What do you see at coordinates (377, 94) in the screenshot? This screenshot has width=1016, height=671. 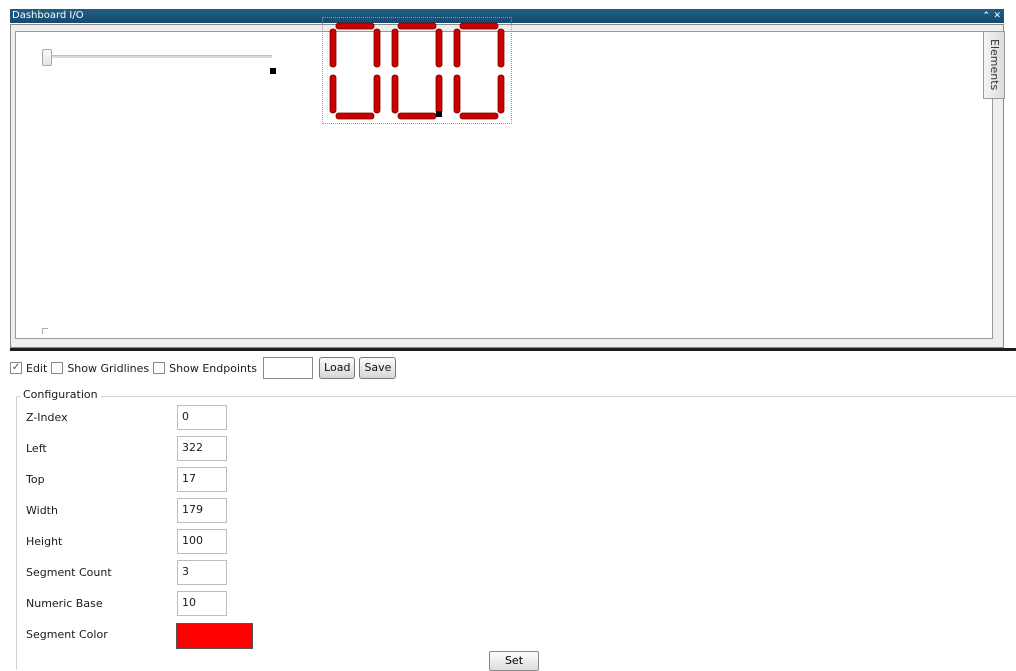 I see `segment-1-c` at bounding box center [377, 94].